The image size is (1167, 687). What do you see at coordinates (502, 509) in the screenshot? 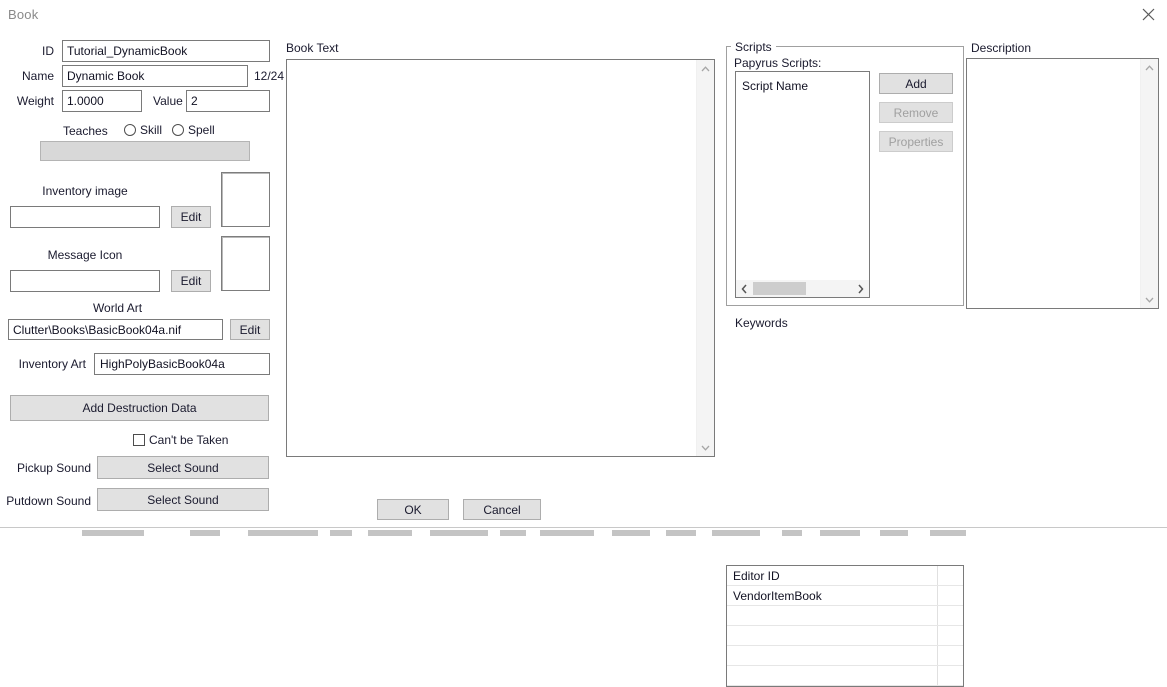
I see `cancel-button: Cancel` at bounding box center [502, 509].